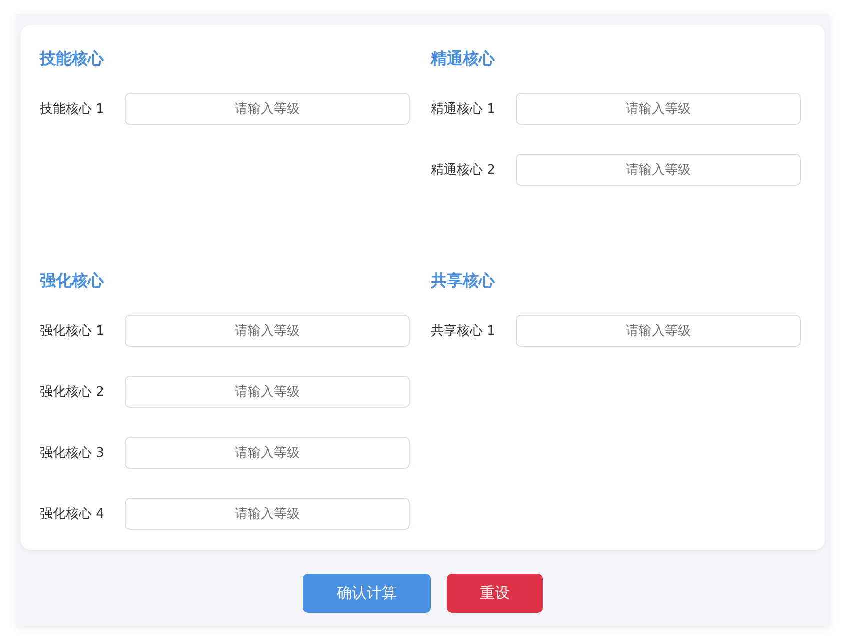 The image size is (846, 641). What do you see at coordinates (73, 281) in the screenshot?
I see `section-title: 强化核心` at bounding box center [73, 281].